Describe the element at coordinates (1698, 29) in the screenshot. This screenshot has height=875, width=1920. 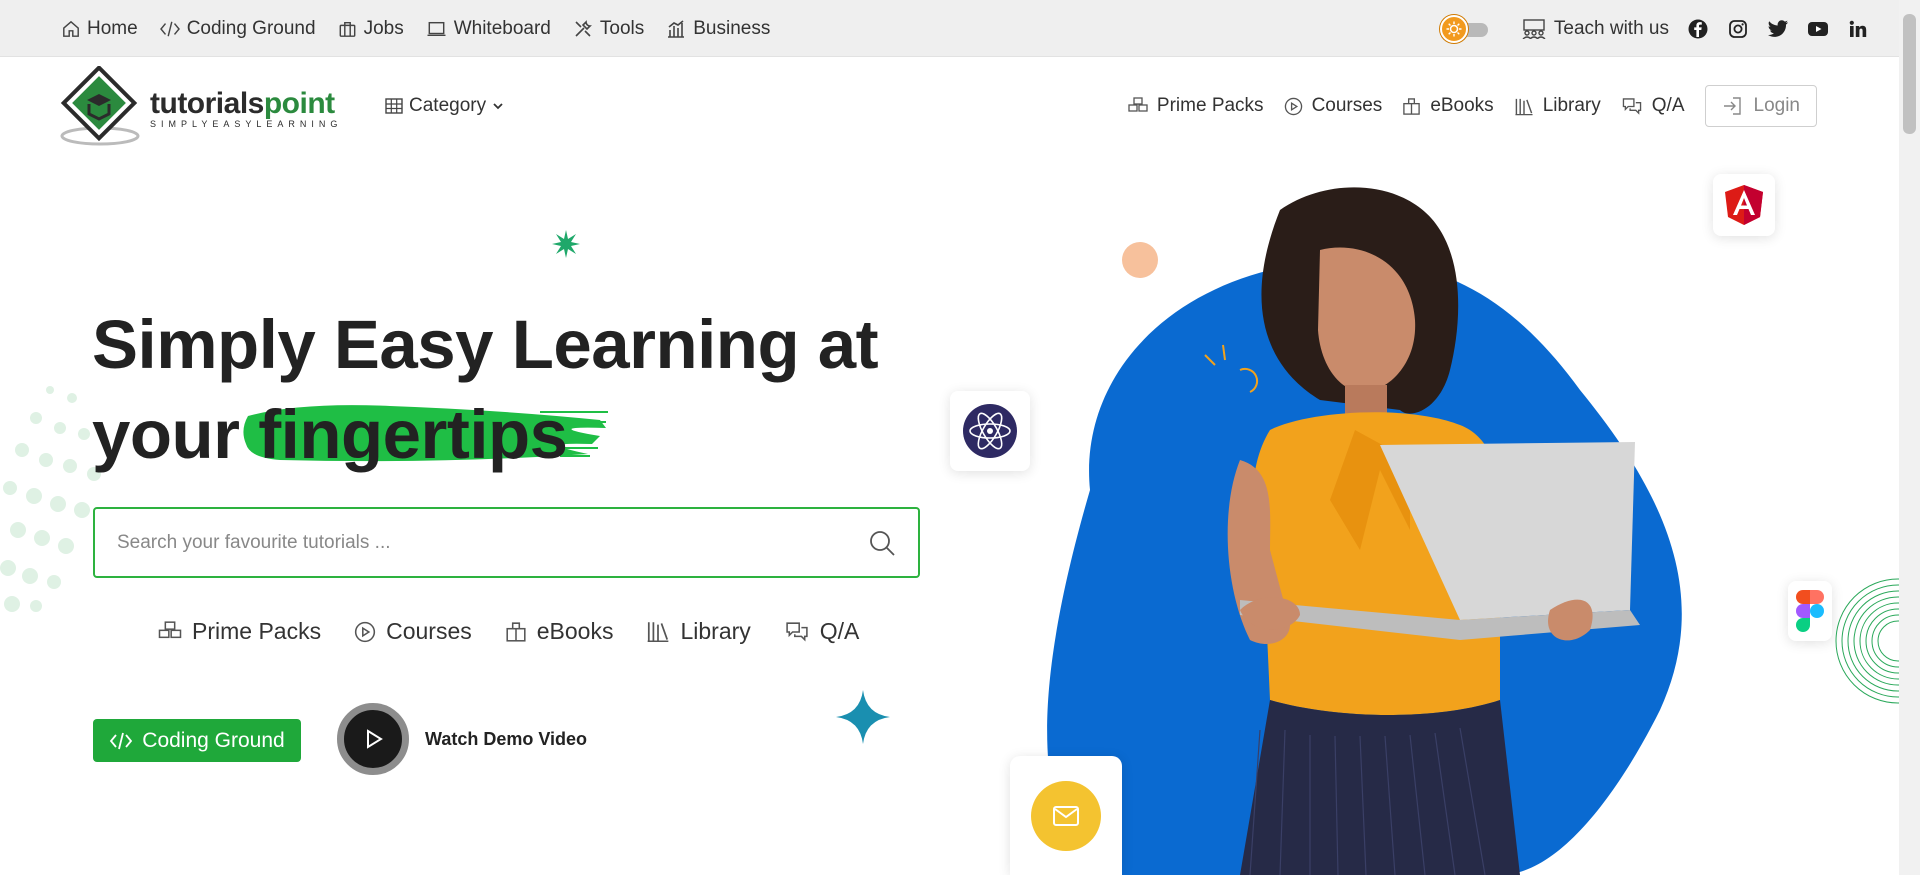
I see `facebook-icon` at that location.